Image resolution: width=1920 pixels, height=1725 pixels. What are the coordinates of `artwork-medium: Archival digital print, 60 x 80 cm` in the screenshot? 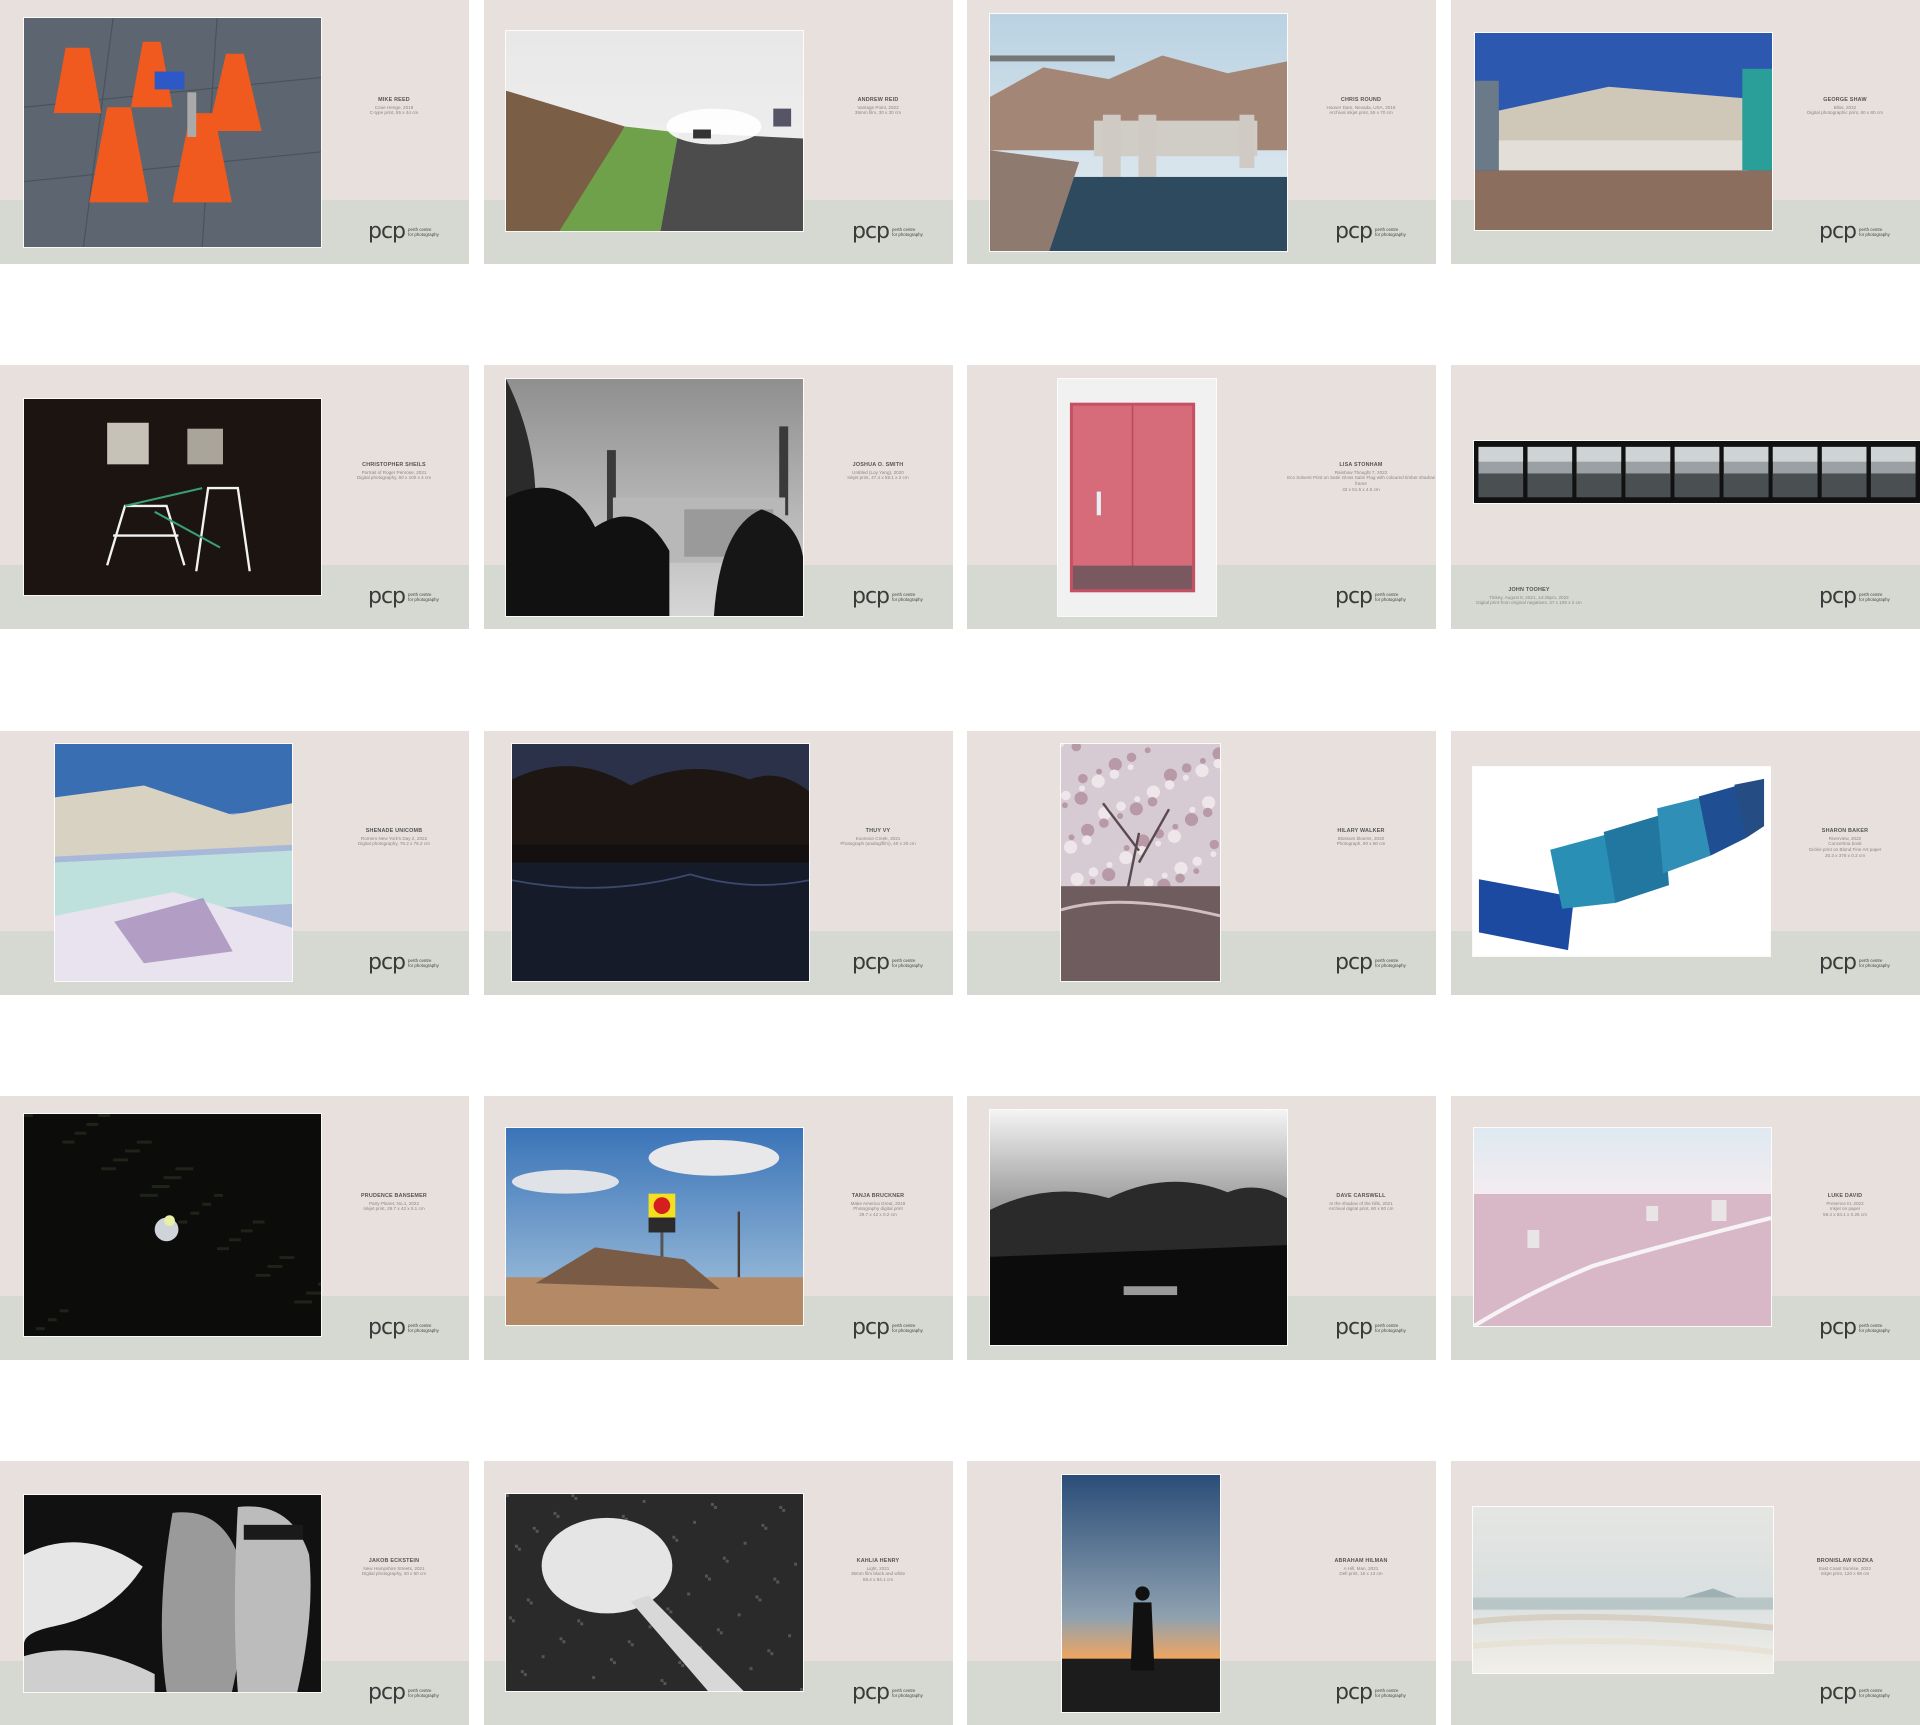 It's located at (1361, 1209).